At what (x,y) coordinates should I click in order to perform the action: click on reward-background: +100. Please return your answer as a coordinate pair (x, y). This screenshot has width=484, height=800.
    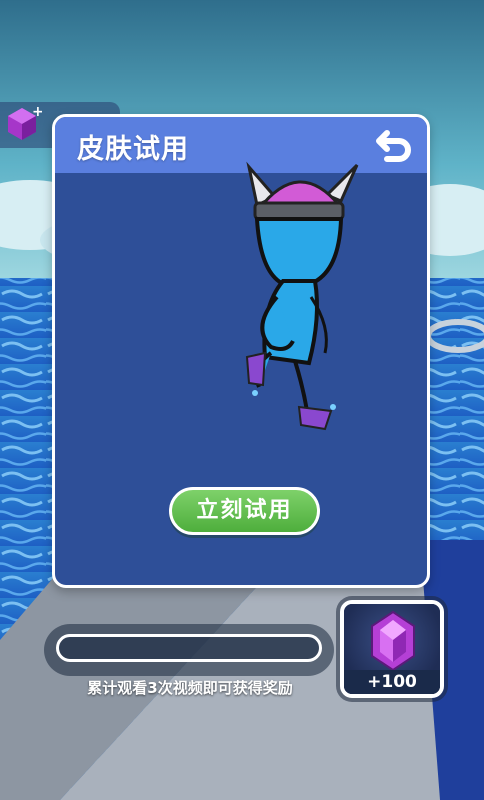
    Looking at the image, I should click on (392, 649).